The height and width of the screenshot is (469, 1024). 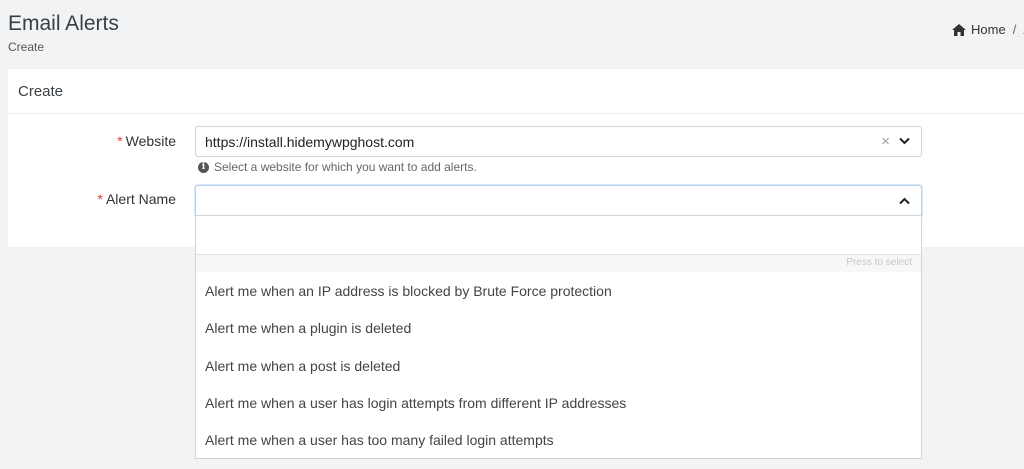 I want to click on dropdown-option: Alert me when a post is deleted, so click(x=558, y=365).